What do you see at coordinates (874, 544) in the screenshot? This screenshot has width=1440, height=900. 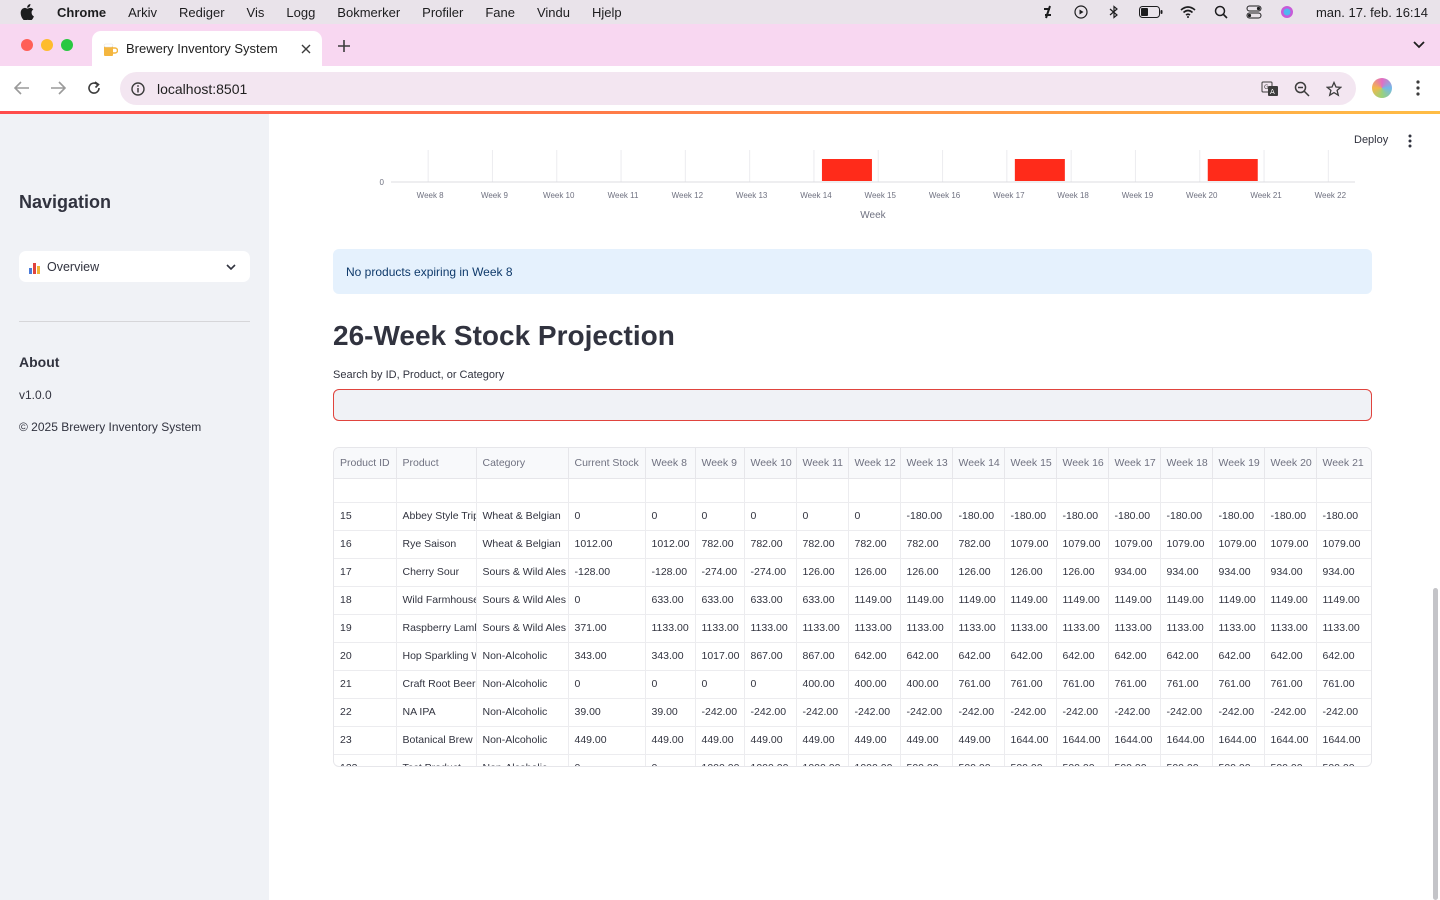 I see `table-cell: 782.00` at bounding box center [874, 544].